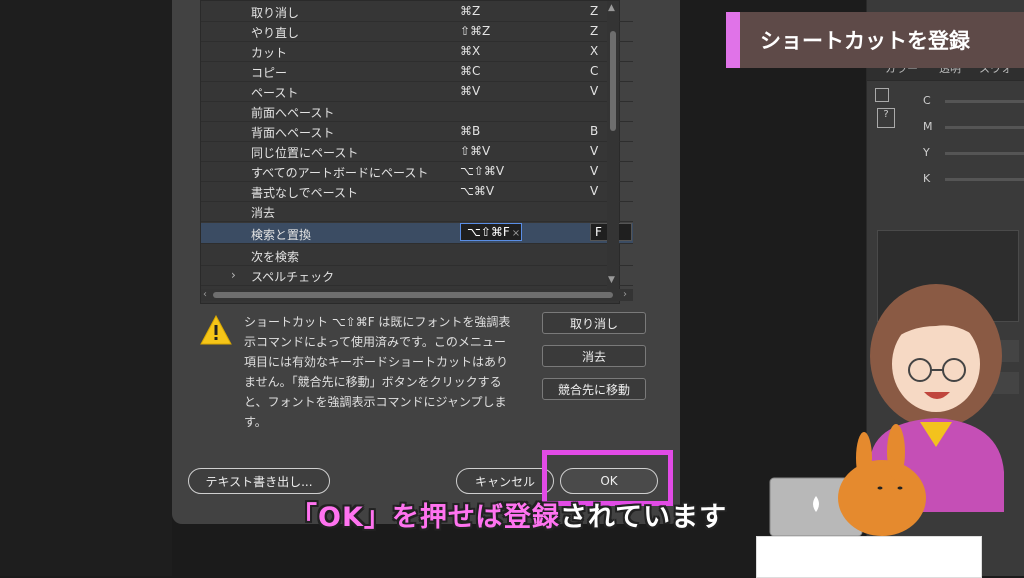 This screenshot has height=578, width=1024. Describe the element at coordinates (970, 127) in the screenshot. I see `slider-m: M` at that location.